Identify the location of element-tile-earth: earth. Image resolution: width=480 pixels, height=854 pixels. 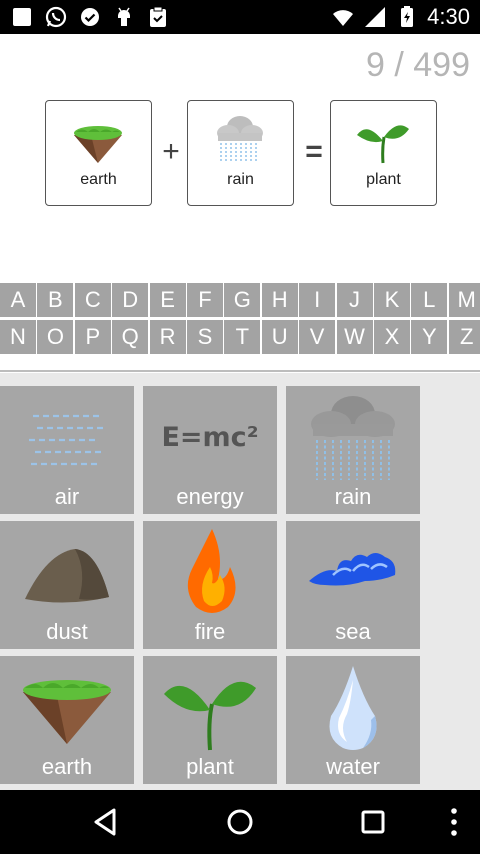
(67, 720).